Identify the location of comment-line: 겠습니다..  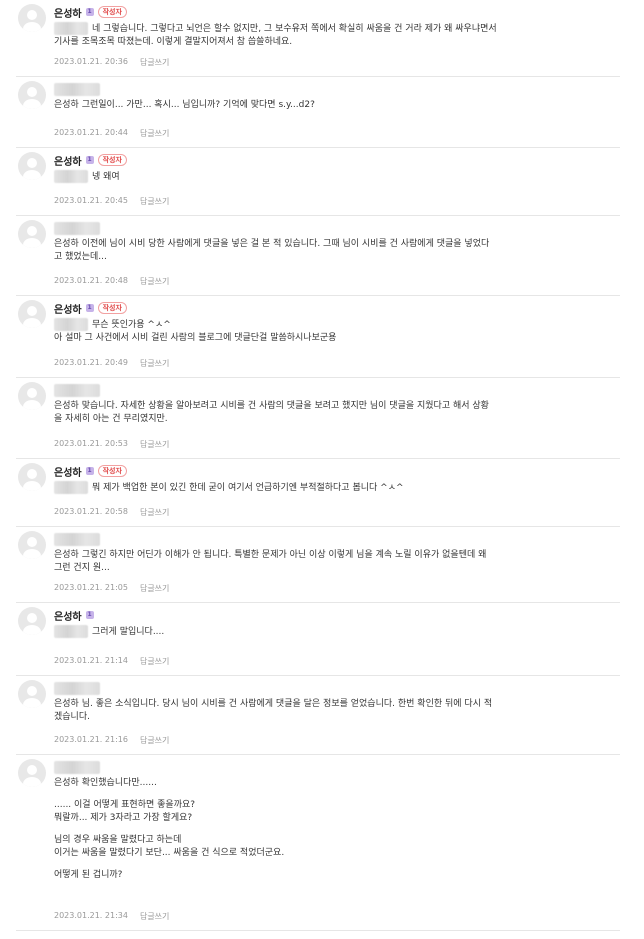
(334, 717).